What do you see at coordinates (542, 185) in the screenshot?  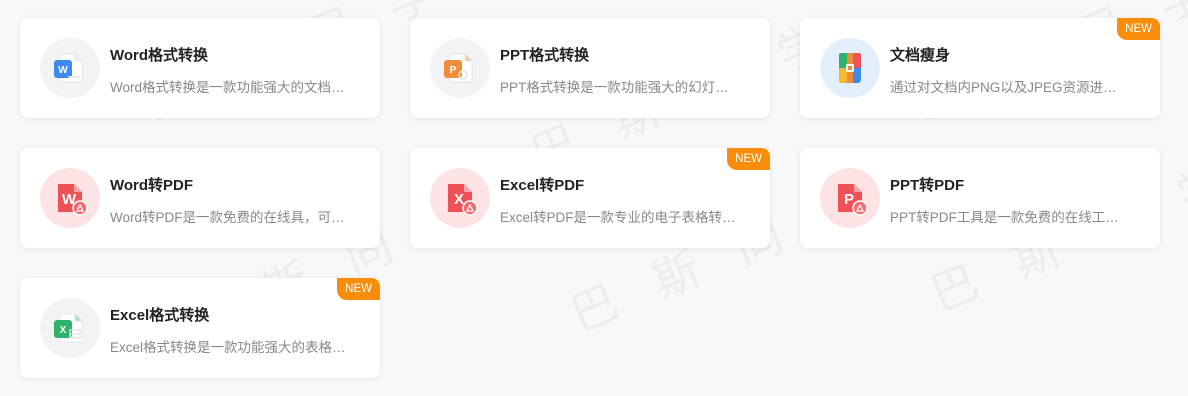 I see `card-title: Excel转PDF` at bounding box center [542, 185].